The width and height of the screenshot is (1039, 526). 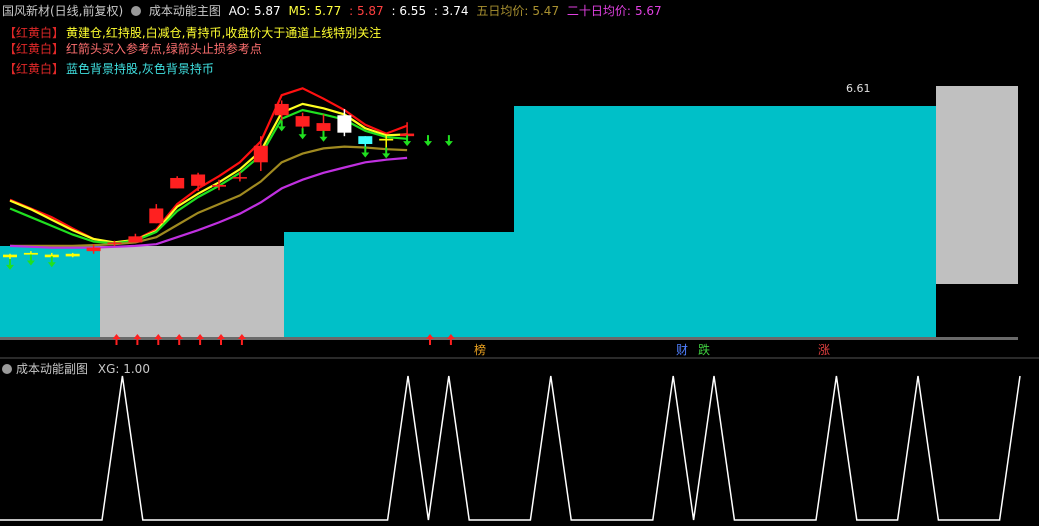 I want to click on sub-header: 成本动能副图 XG: 1.00, so click(x=76, y=368).